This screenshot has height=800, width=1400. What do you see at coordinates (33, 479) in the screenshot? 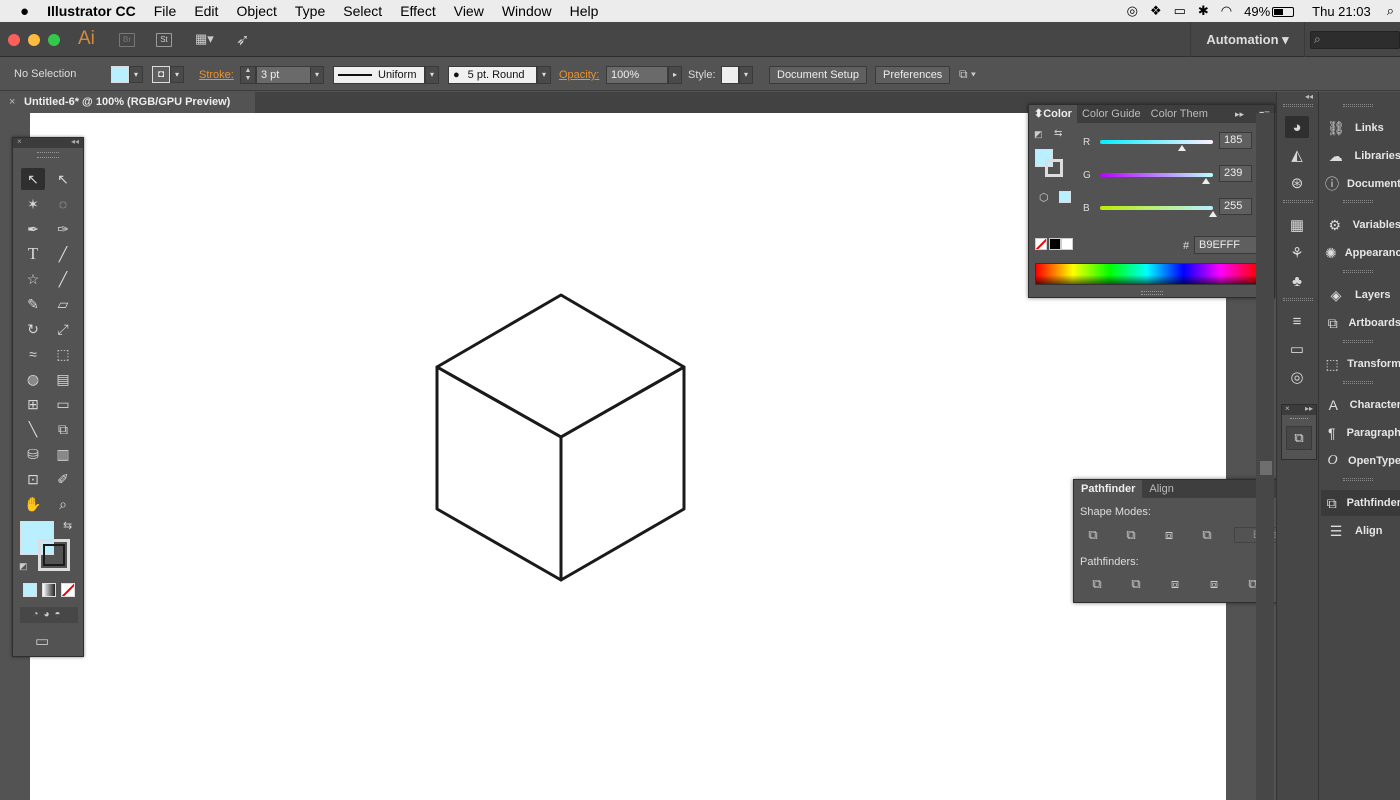
I see `artboard-tool: ⊡` at bounding box center [33, 479].